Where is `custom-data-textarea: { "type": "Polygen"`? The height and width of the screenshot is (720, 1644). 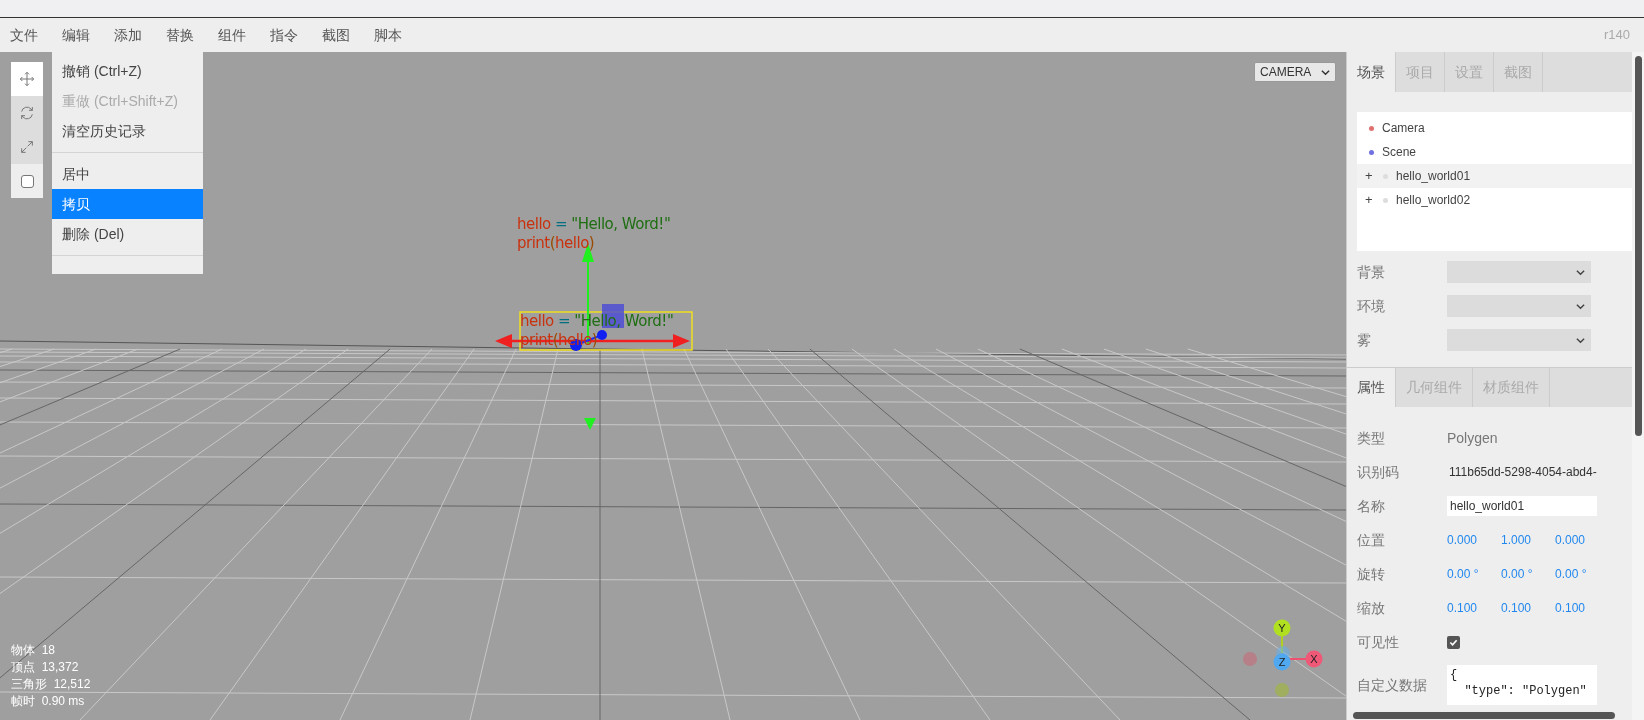 custom-data-textarea: { "type": "Polygen" is located at coordinates (1522, 685).